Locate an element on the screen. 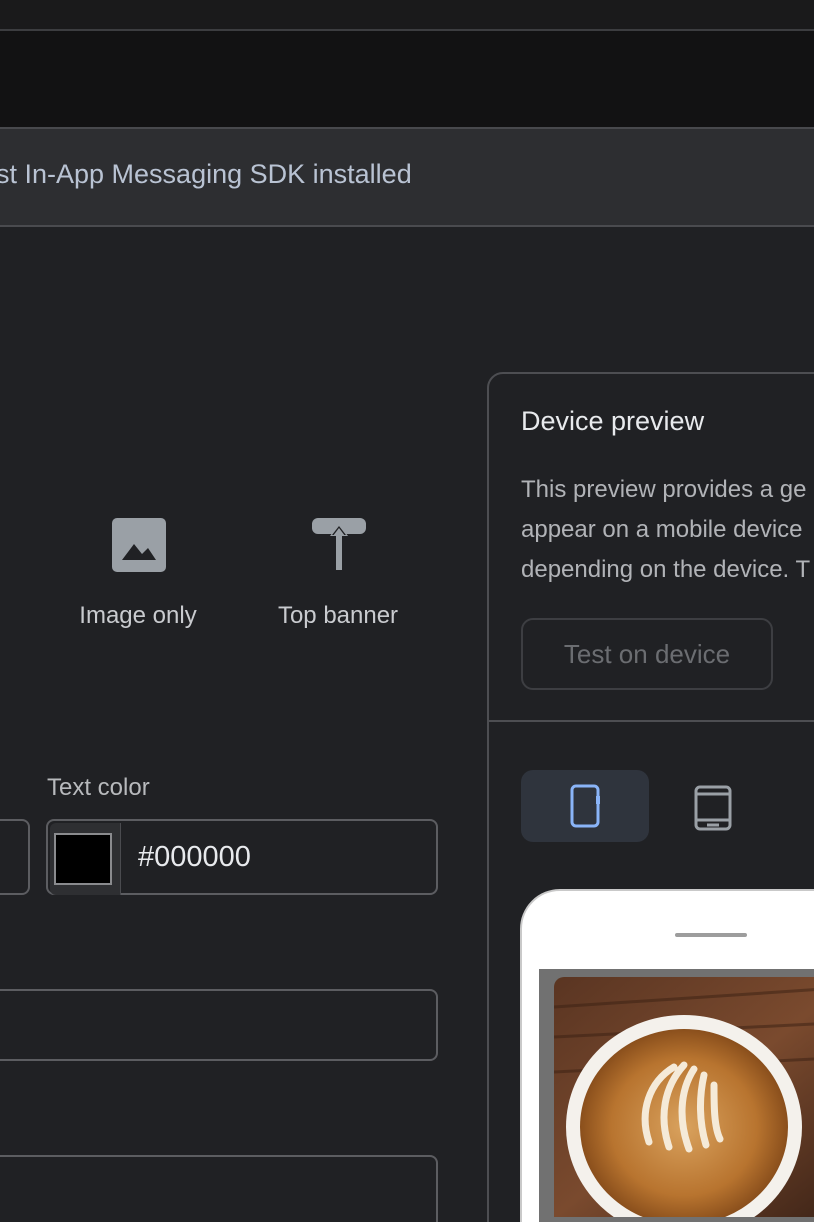  coffee-image is located at coordinates (684, 1097).